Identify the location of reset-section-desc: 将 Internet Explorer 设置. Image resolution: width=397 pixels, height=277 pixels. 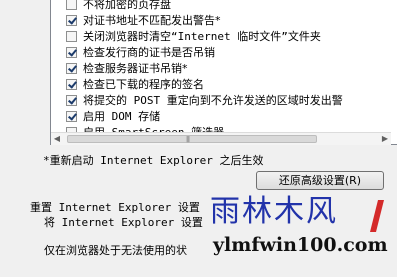
(123, 222).